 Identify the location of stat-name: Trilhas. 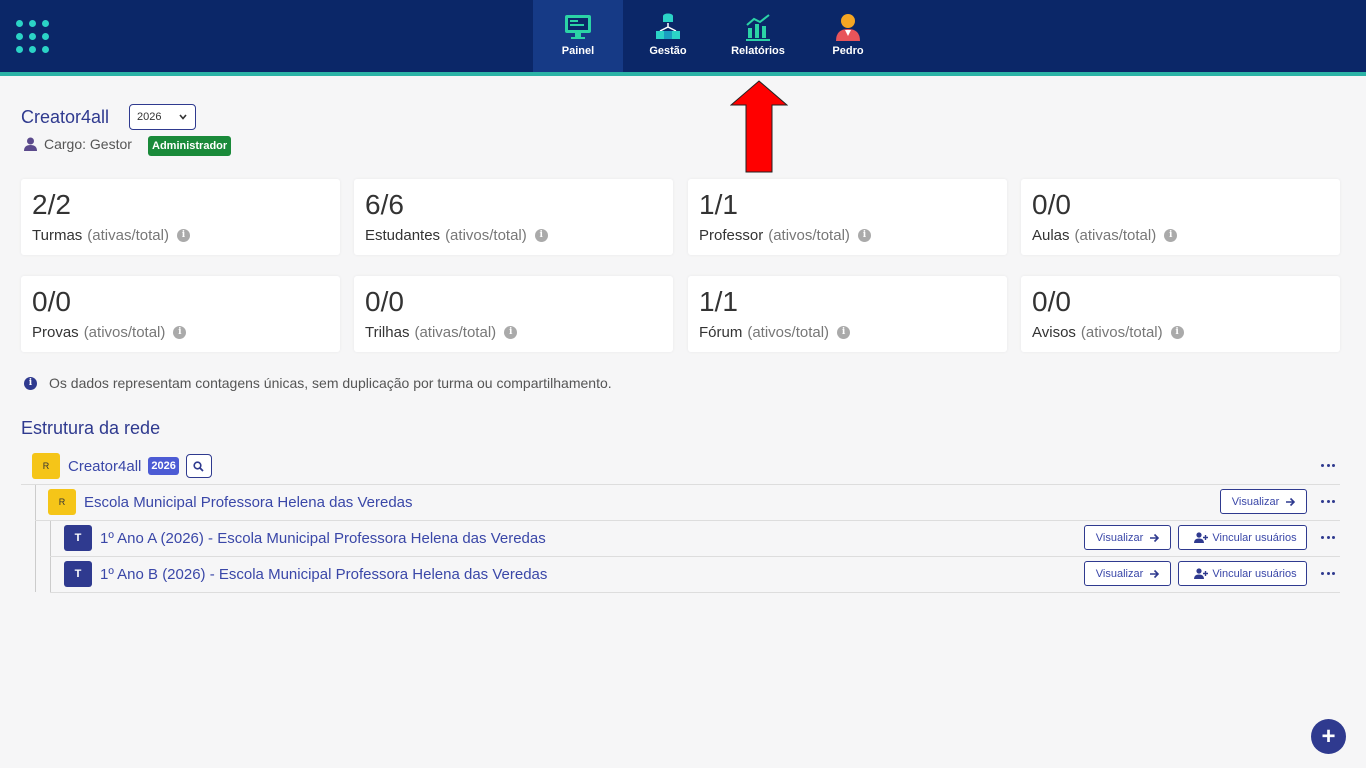
(387, 332).